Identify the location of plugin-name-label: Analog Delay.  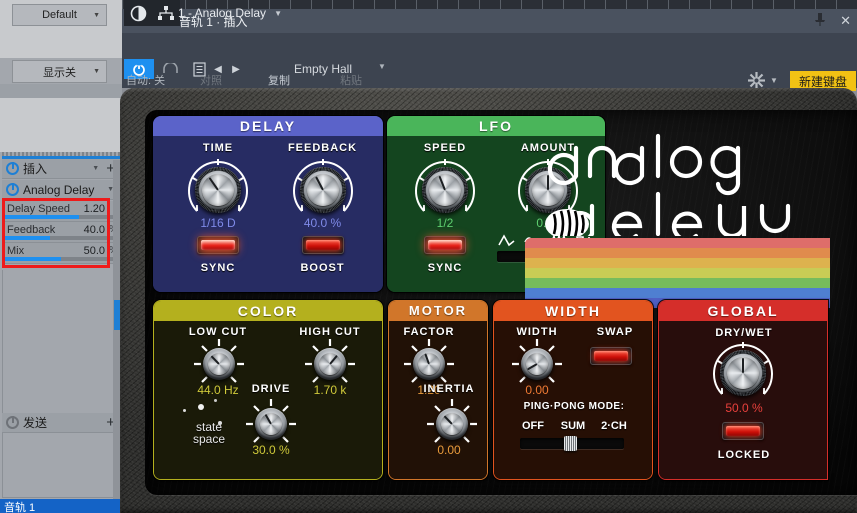
(59, 189).